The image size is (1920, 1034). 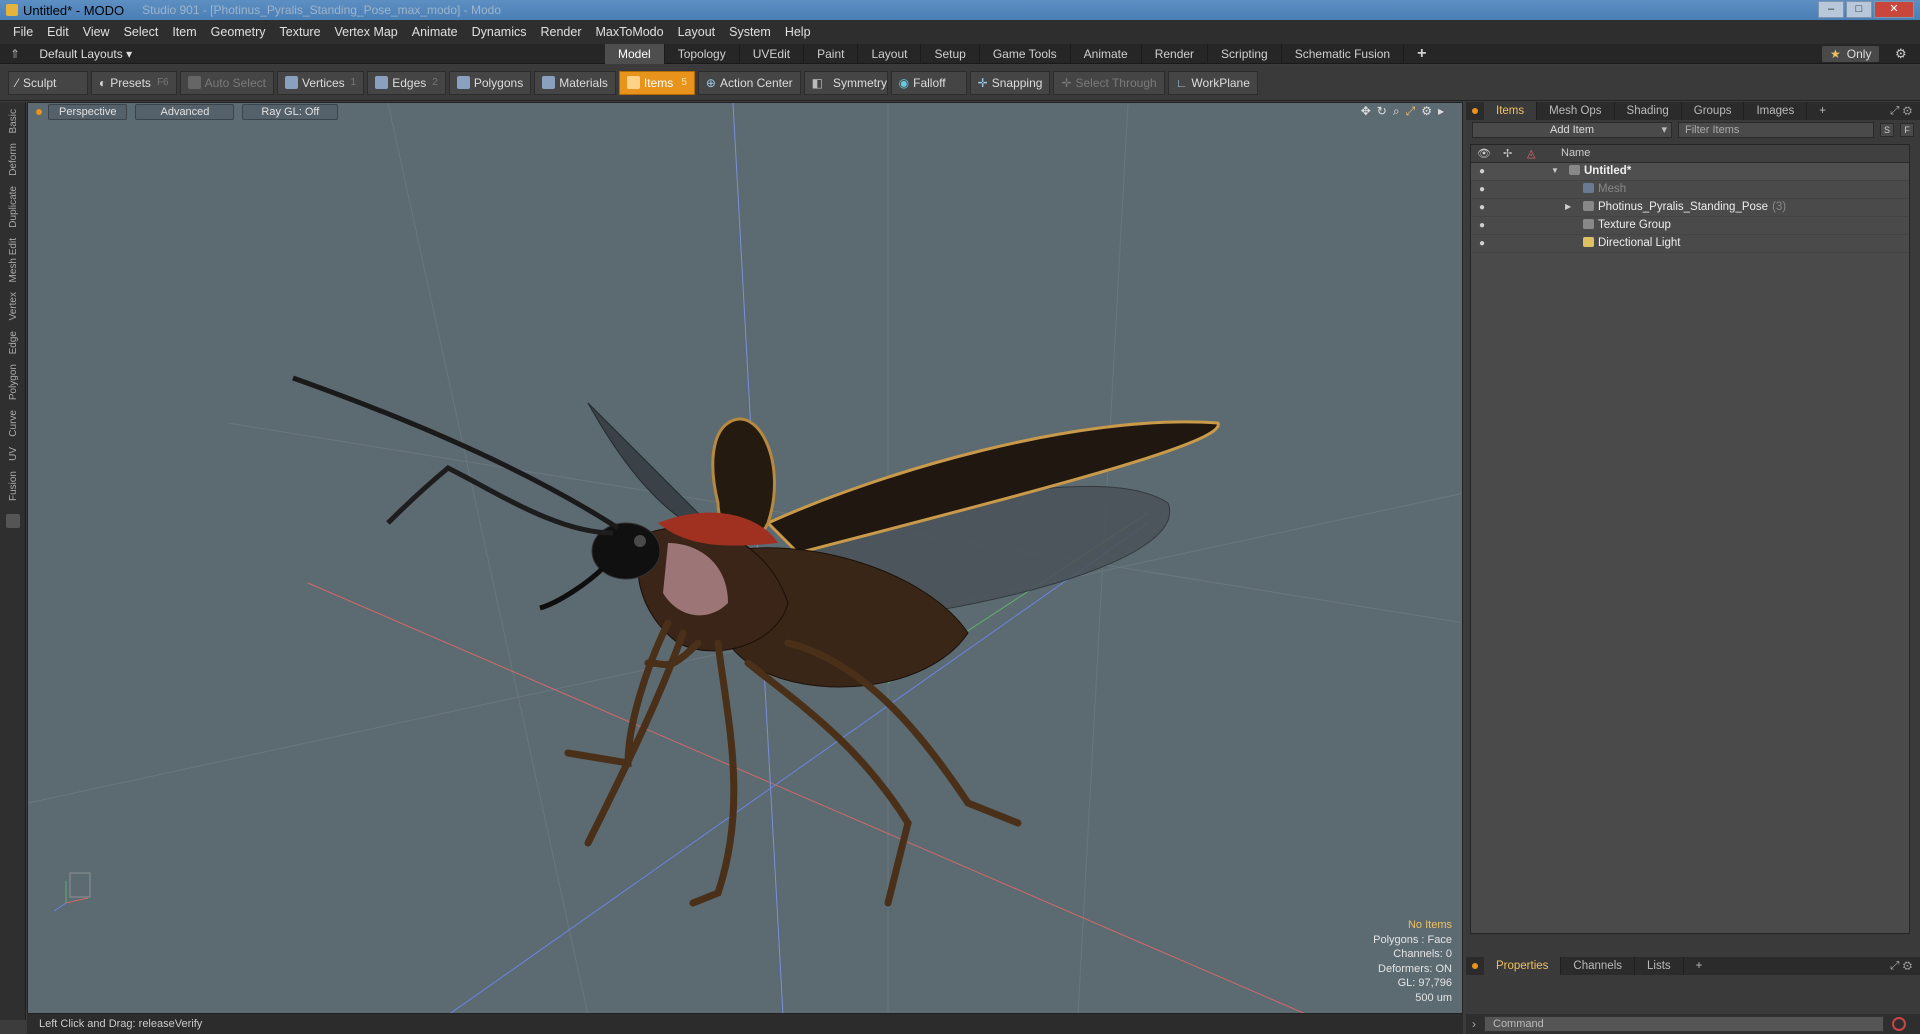 I want to click on strip-toggle-button, so click(x=13, y=520).